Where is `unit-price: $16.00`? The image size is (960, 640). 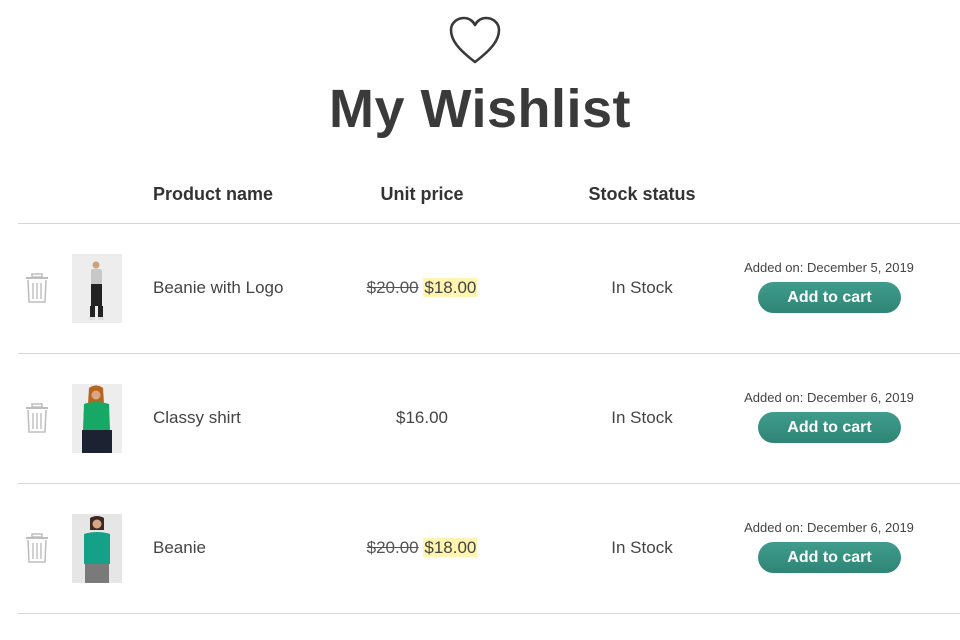
unit-price: $16.00 is located at coordinates (422, 418).